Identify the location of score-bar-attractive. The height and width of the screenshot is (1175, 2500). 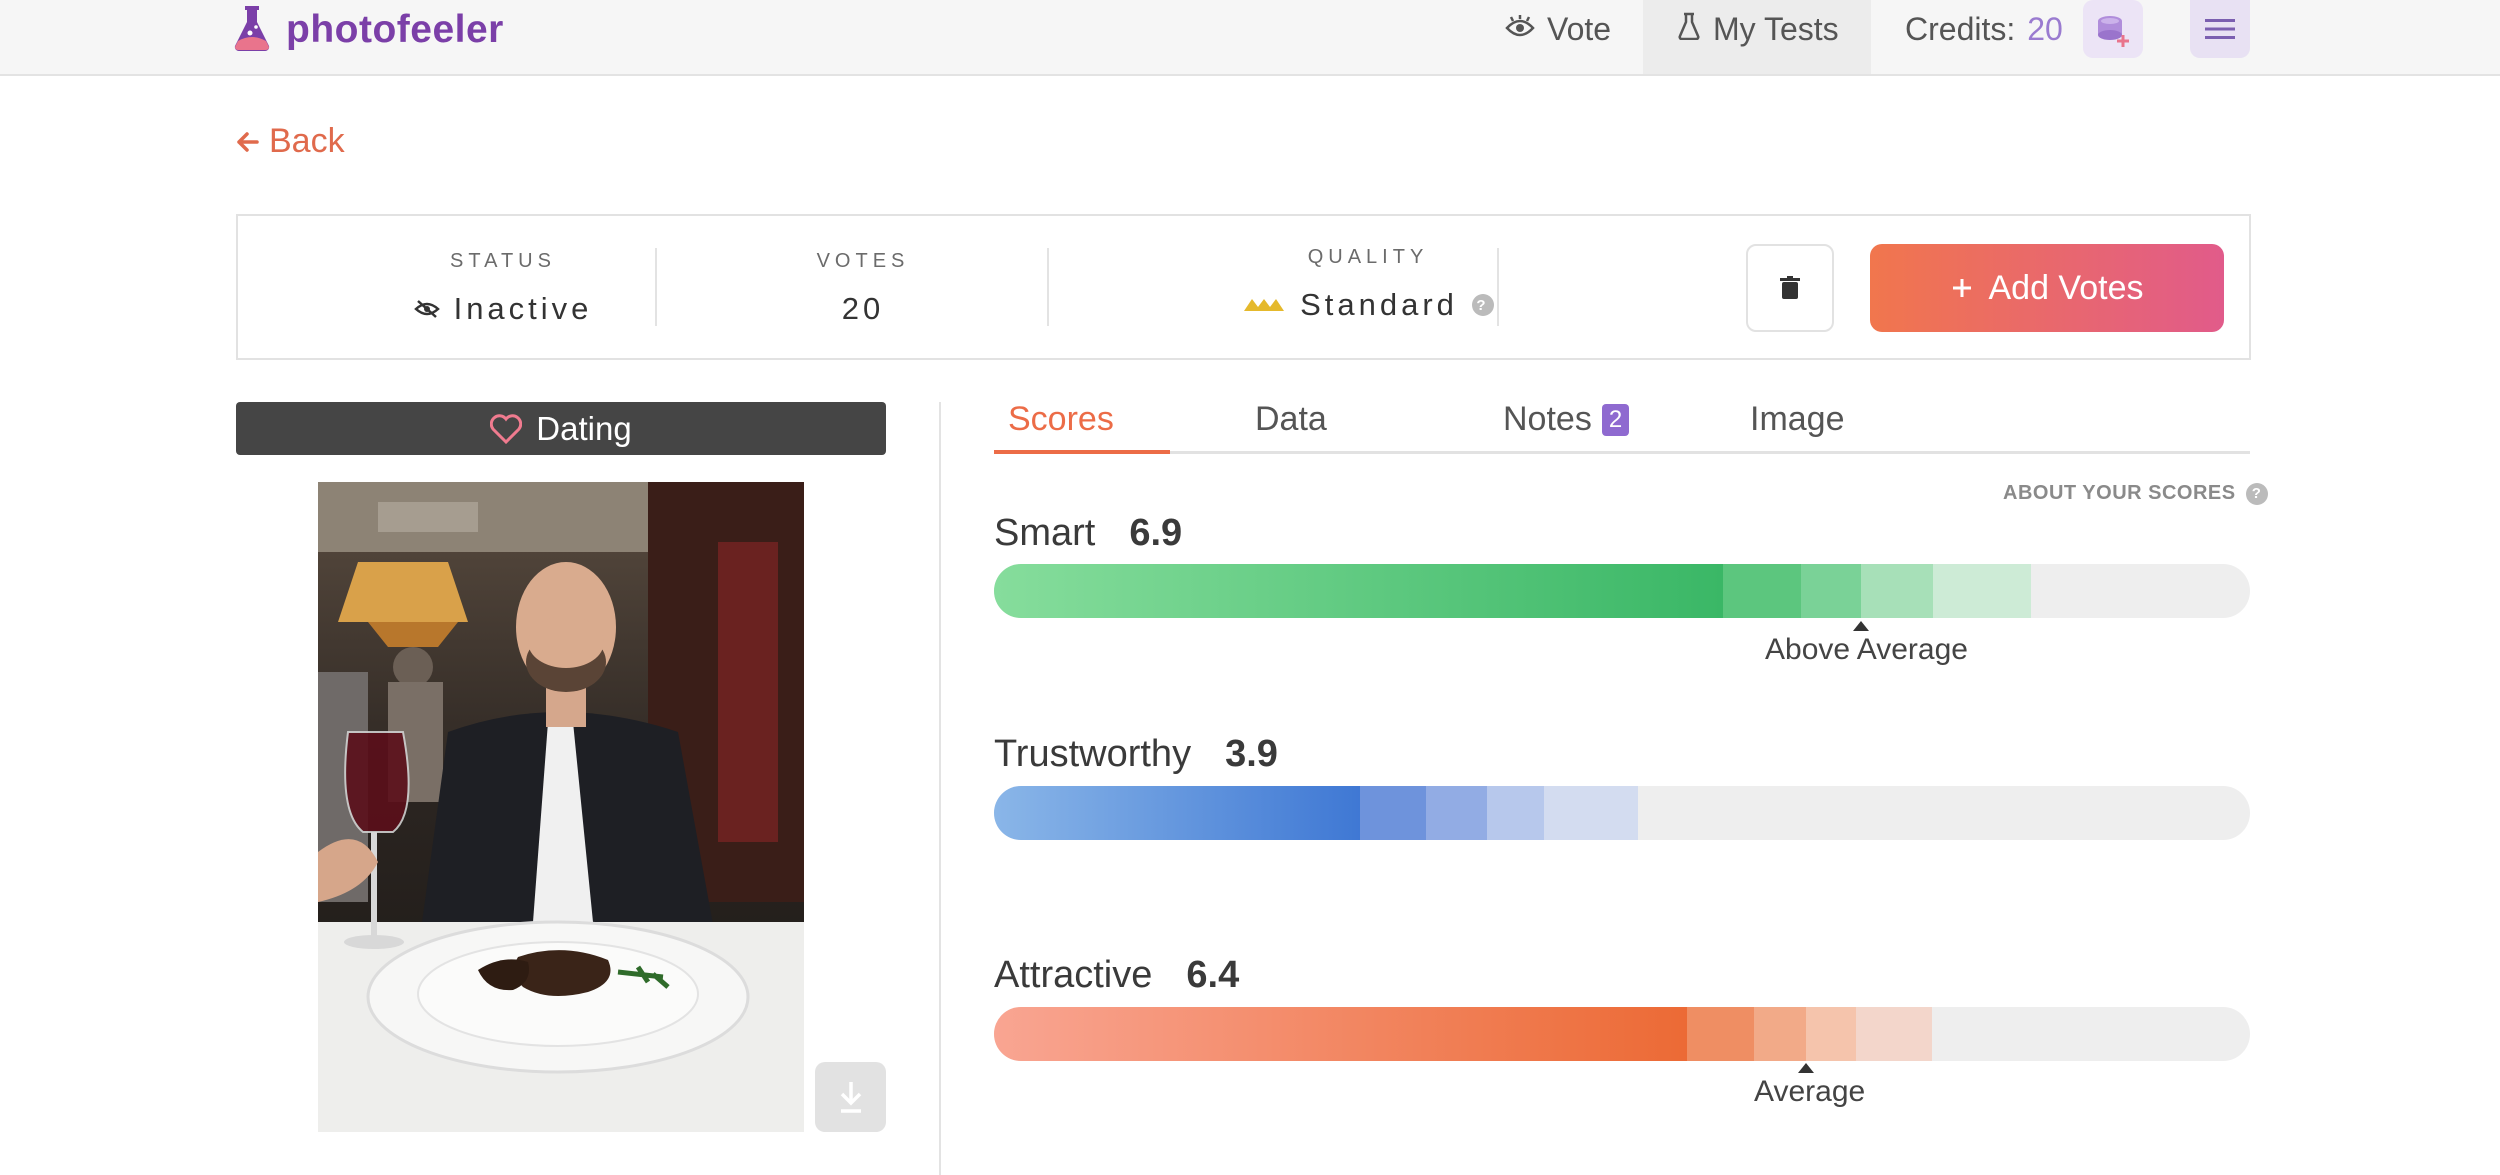
(1622, 1034).